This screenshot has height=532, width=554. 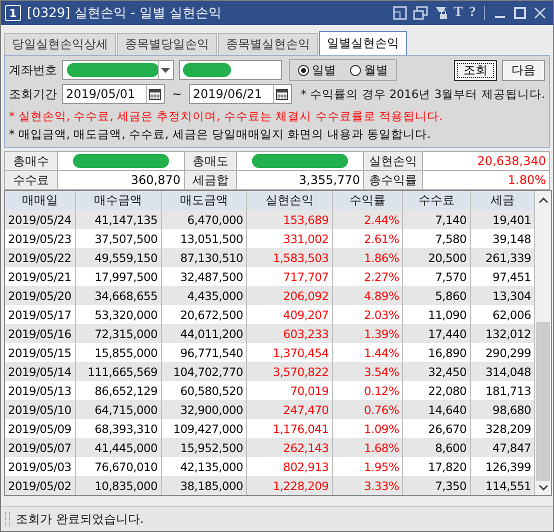 I want to click on table-cell: 132,012, so click(x=502, y=333).